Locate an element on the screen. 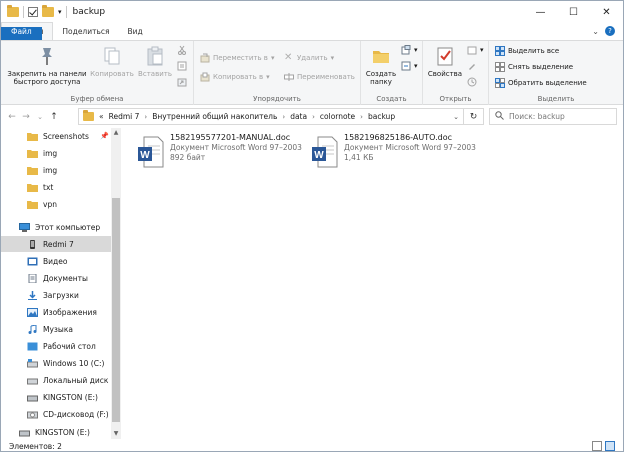 This screenshot has height=457, width=624. nav-item-vpn: vpn is located at coordinates (56, 204).